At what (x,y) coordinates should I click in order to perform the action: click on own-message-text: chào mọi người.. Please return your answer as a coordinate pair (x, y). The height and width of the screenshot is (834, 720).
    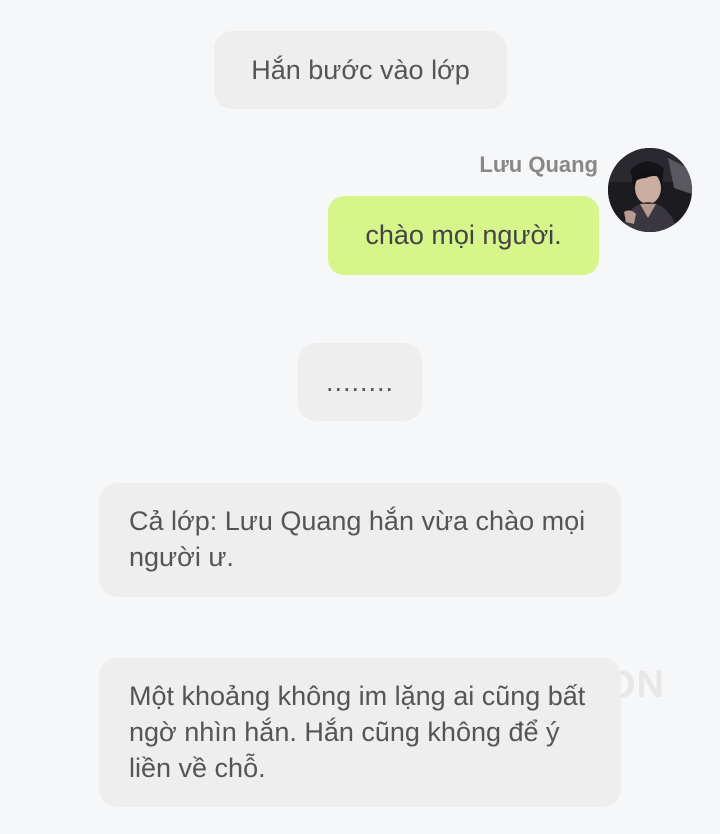
    Looking at the image, I should click on (463, 235).